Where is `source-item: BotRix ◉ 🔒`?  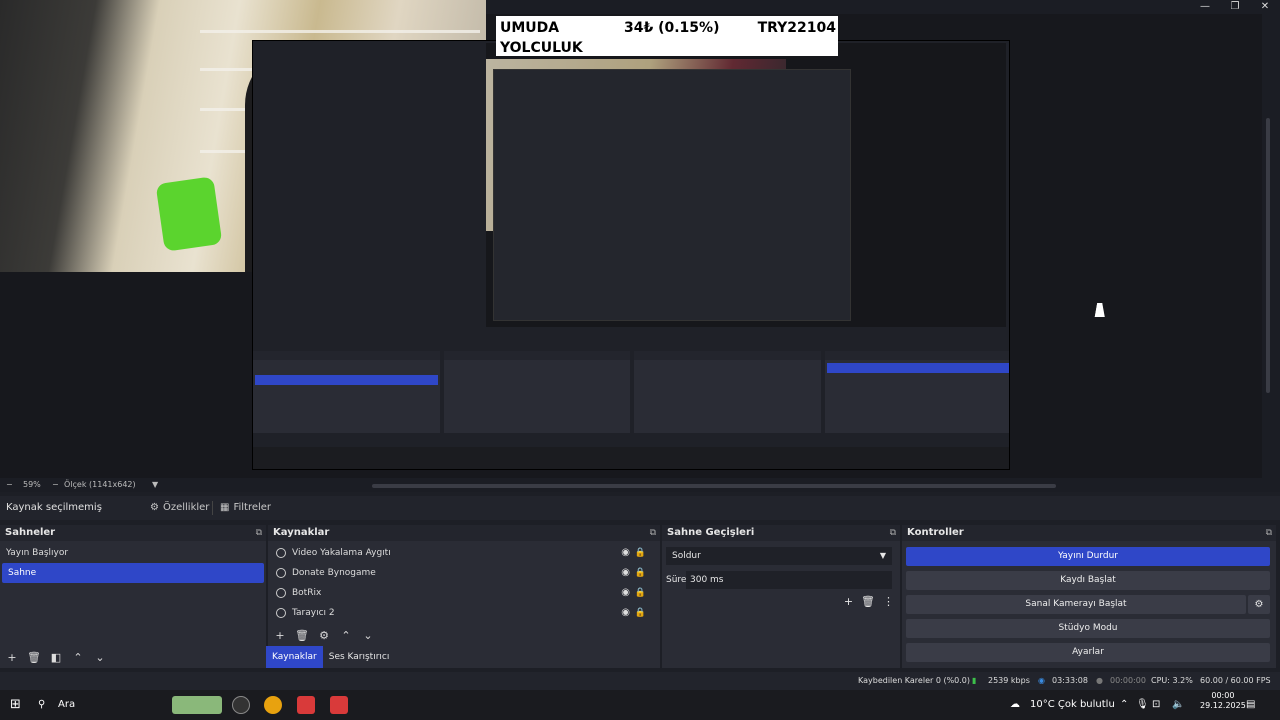 source-item: BotRix ◉ 🔒 is located at coordinates (464, 593).